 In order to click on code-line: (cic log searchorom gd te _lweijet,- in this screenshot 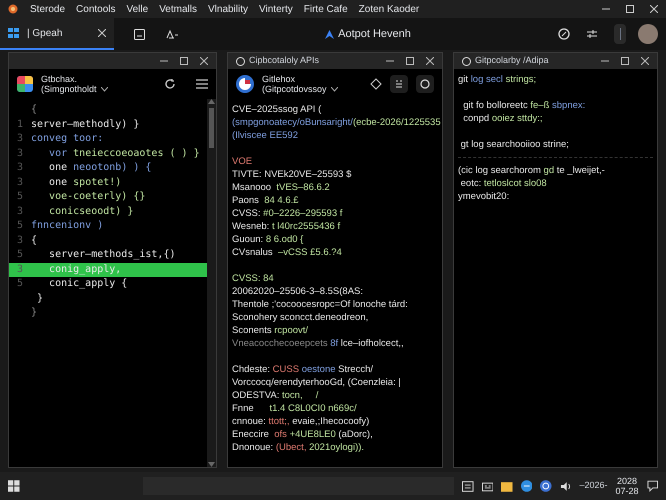, I will do `click(531, 170)`.